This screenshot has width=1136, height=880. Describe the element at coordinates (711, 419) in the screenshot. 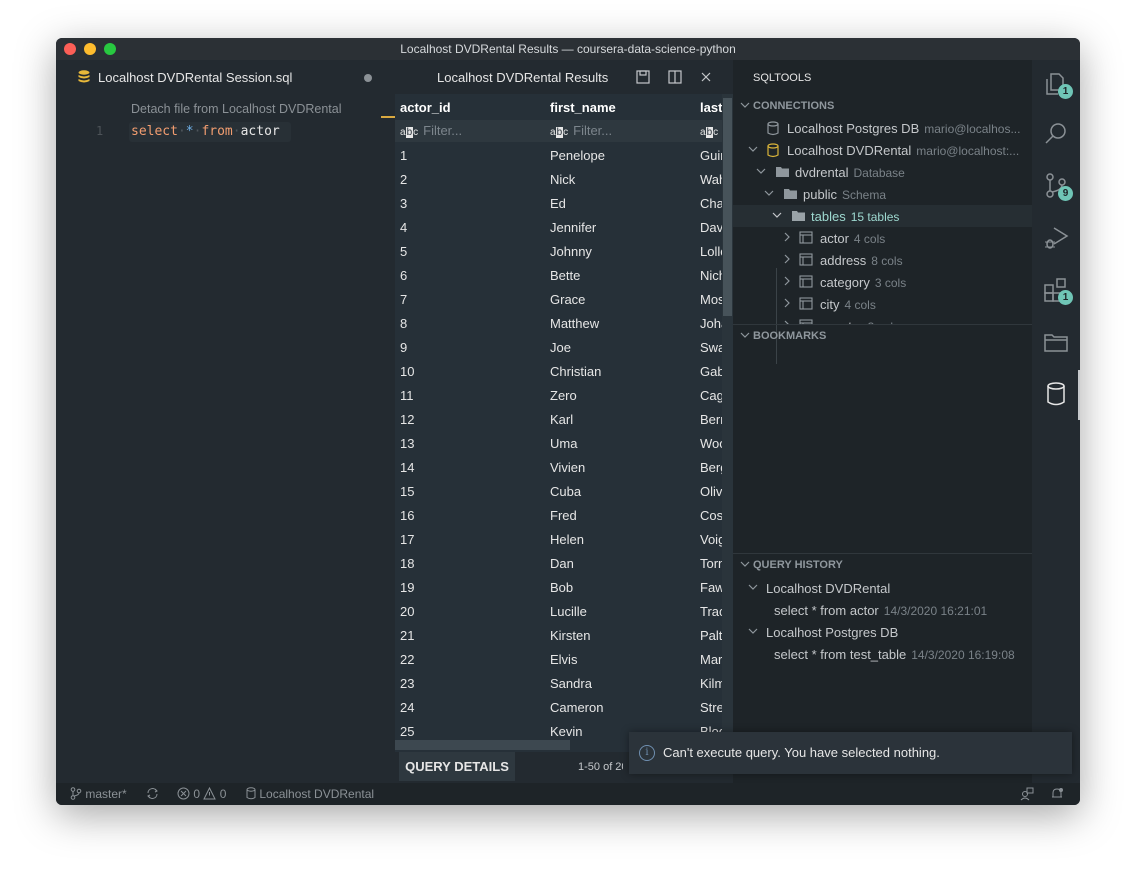

I see `table-cell-last-name: Berry` at that location.